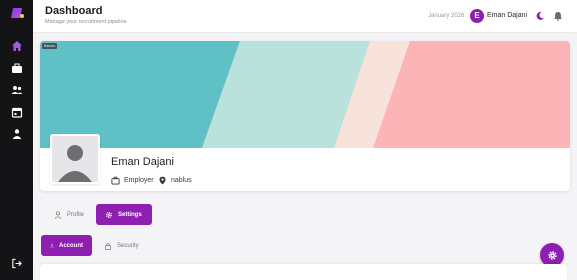 The image size is (577, 280). What do you see at coordinates (75, 159) in the screenshot?
I see `profile-photo` at bounding box center [75, 159].